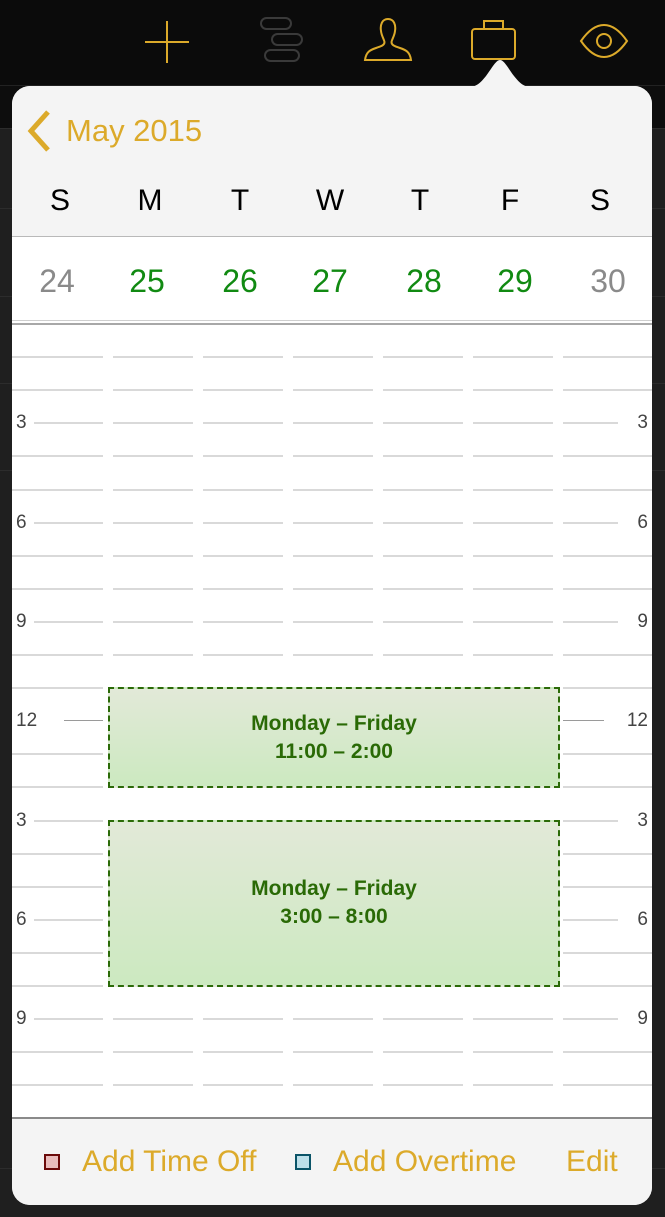 The image size is (665, 1217). Describe the element at coordinates (169, 1161) in the screenshot. I see `add-time-off-label: Add Time Off` at that location.